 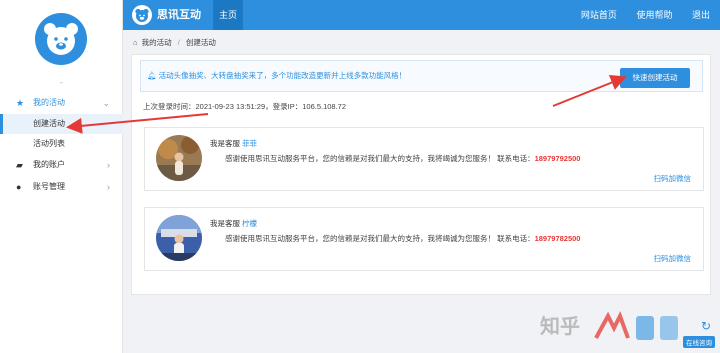 I want to click on annotation-arrows, so click(x=346, y=104).